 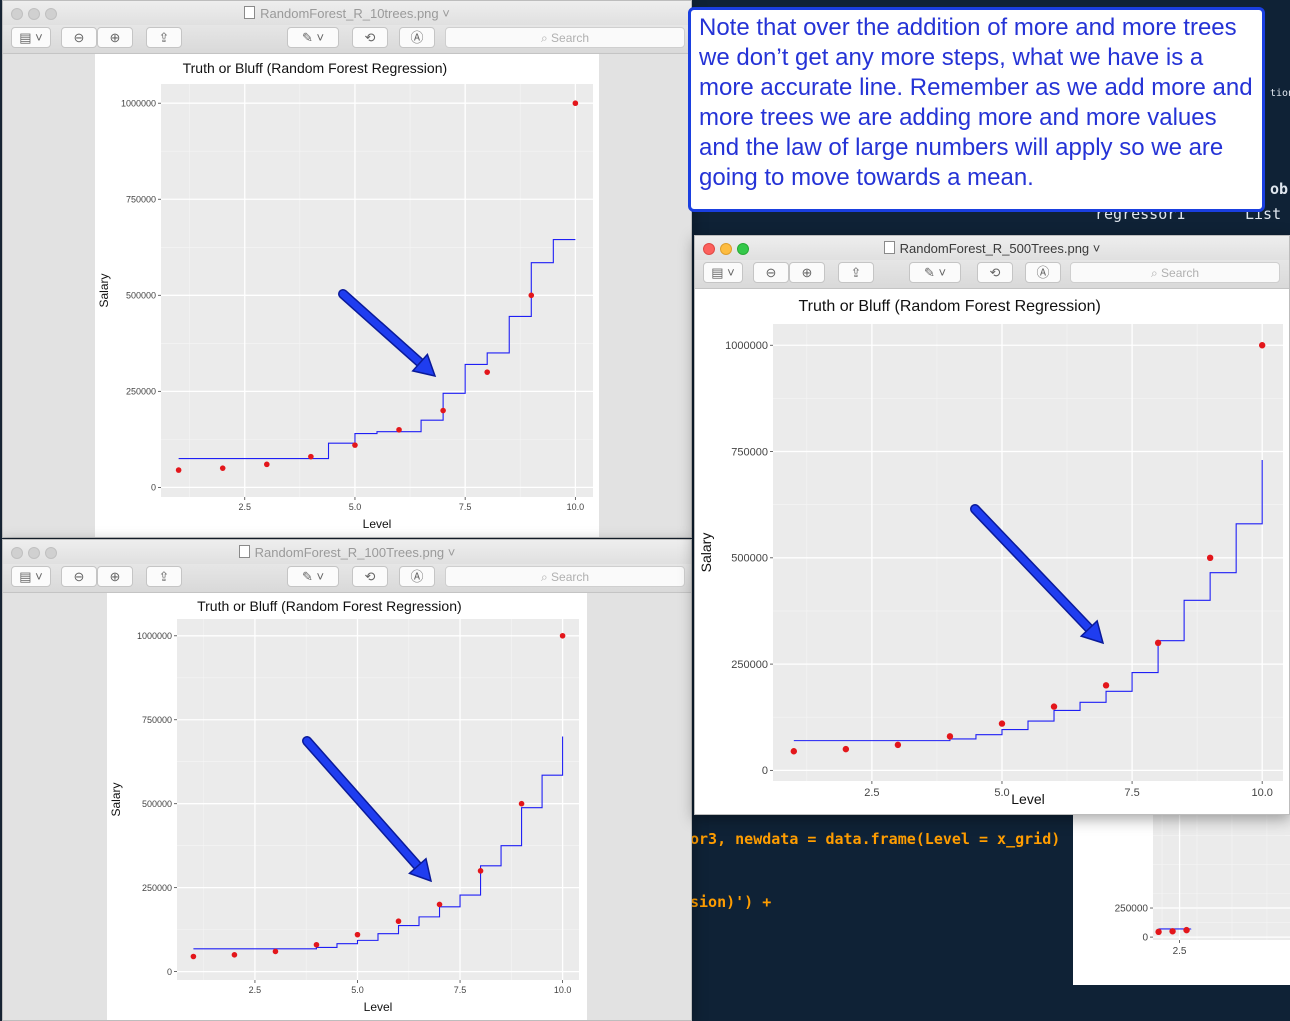 What do you see at coordinates (154, 636) in the screenshot?
I see `y-tick-label: 1000000` at bounding box center [154, 636].